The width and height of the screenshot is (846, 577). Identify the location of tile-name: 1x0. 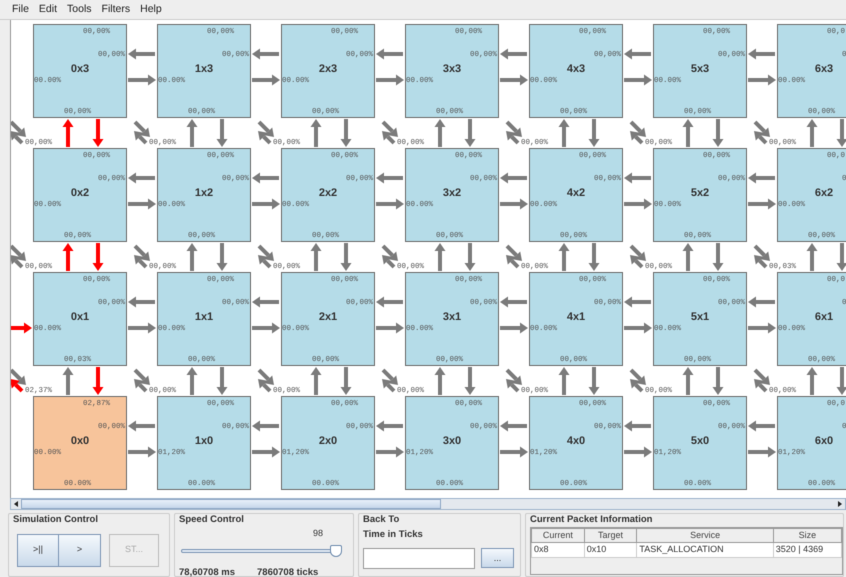
(204, 441).